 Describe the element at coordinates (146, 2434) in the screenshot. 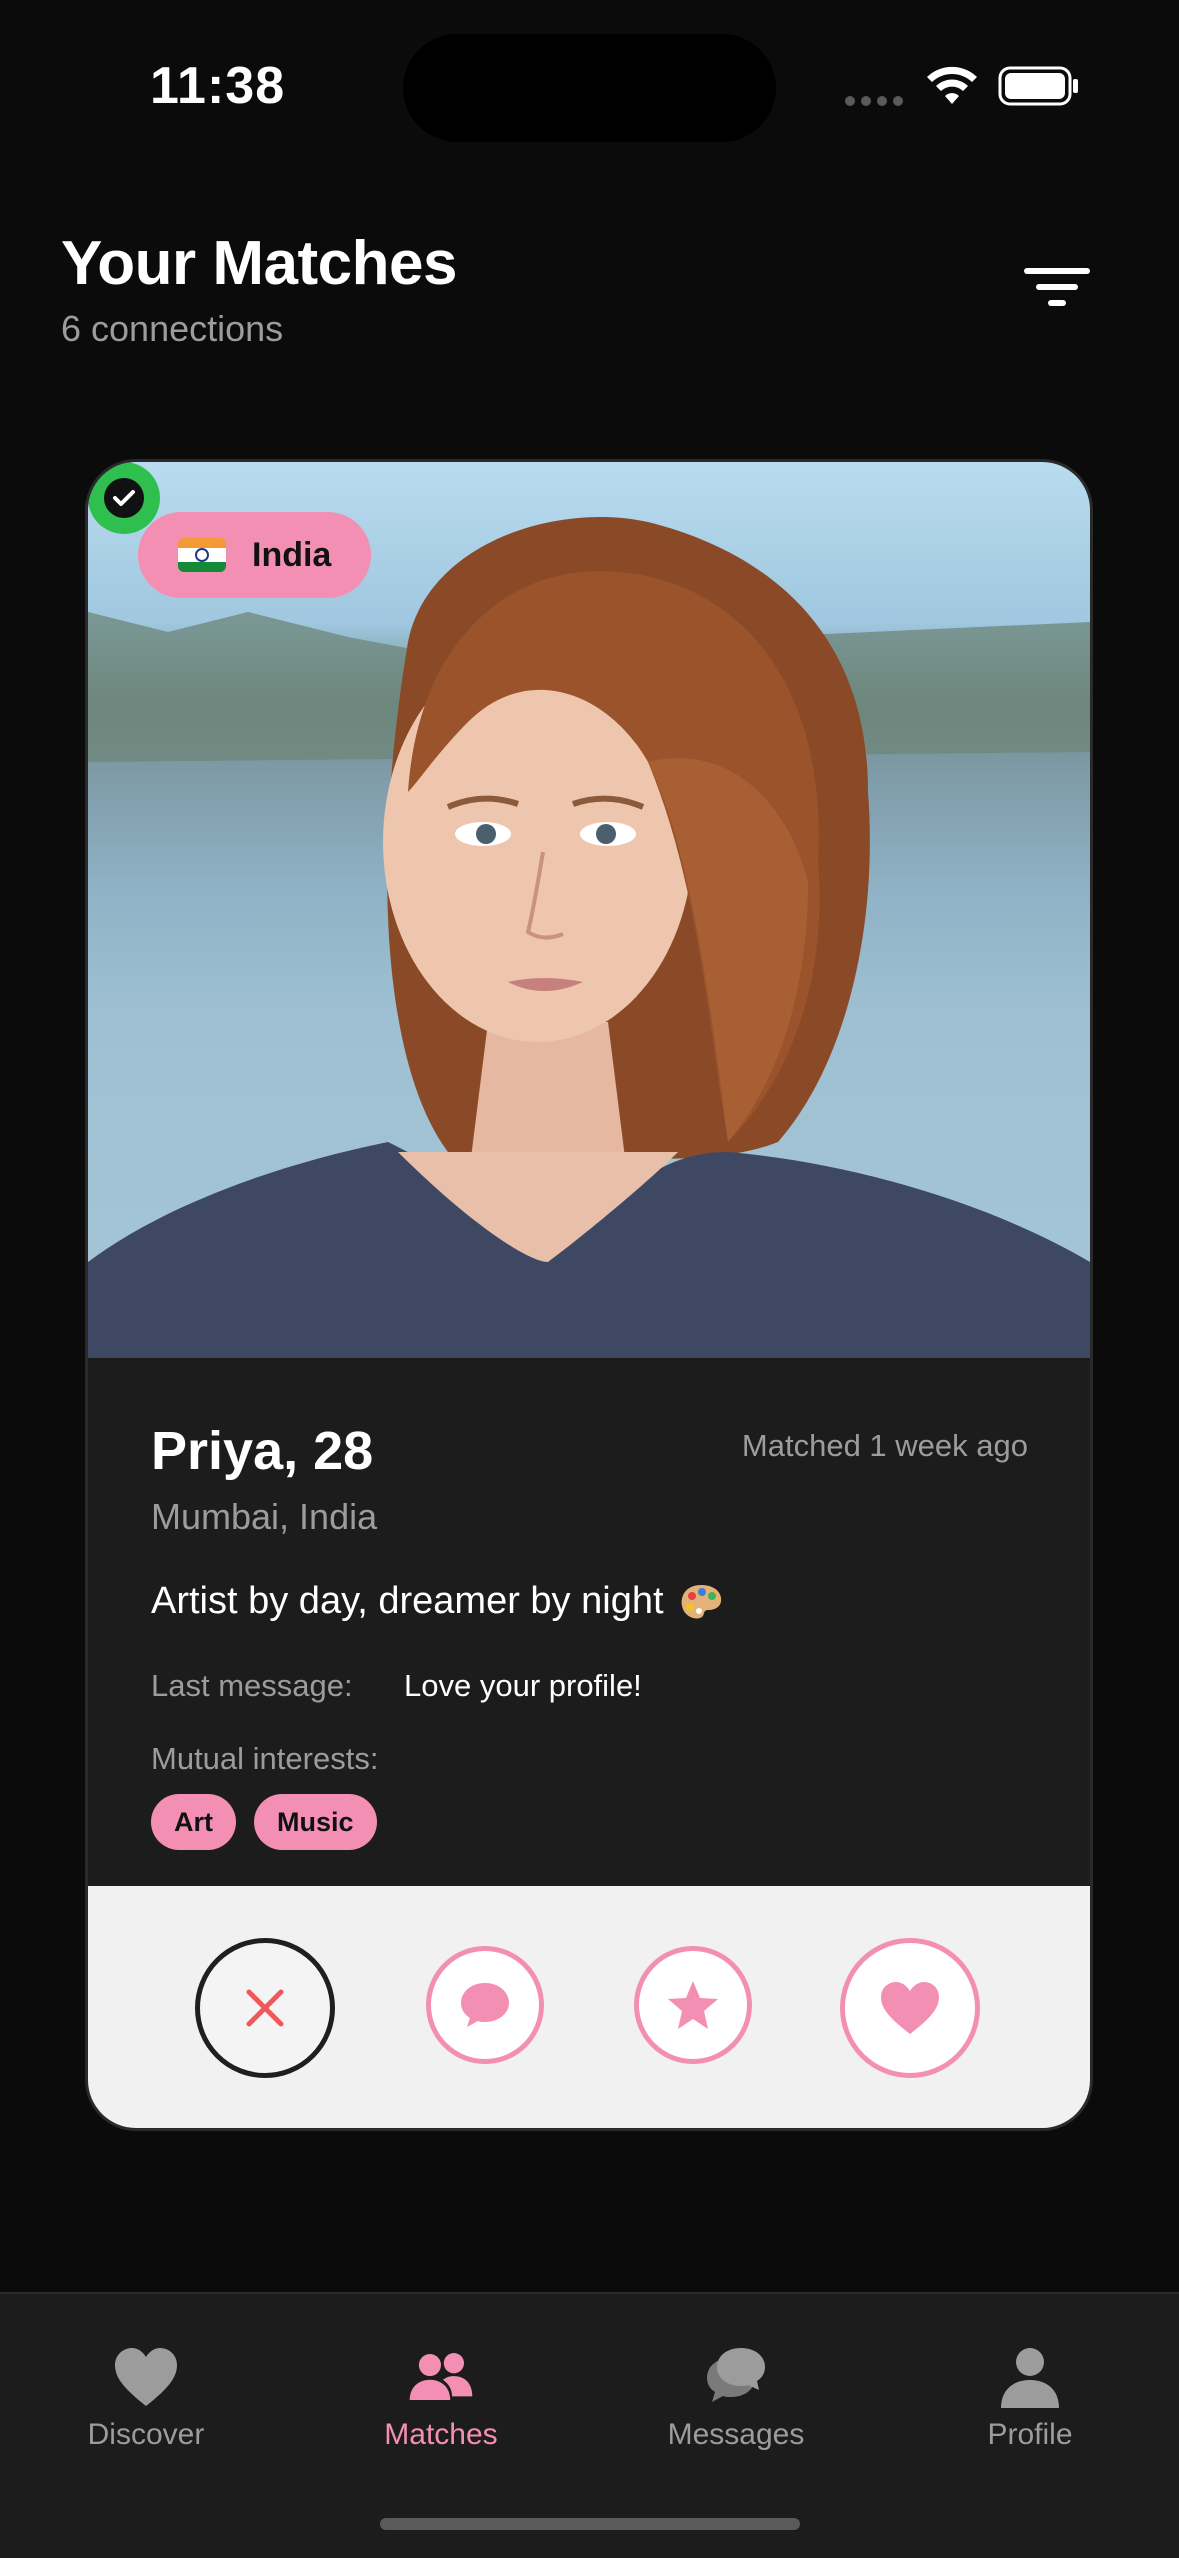

I see `tab-label-discover: Discover` at that location.